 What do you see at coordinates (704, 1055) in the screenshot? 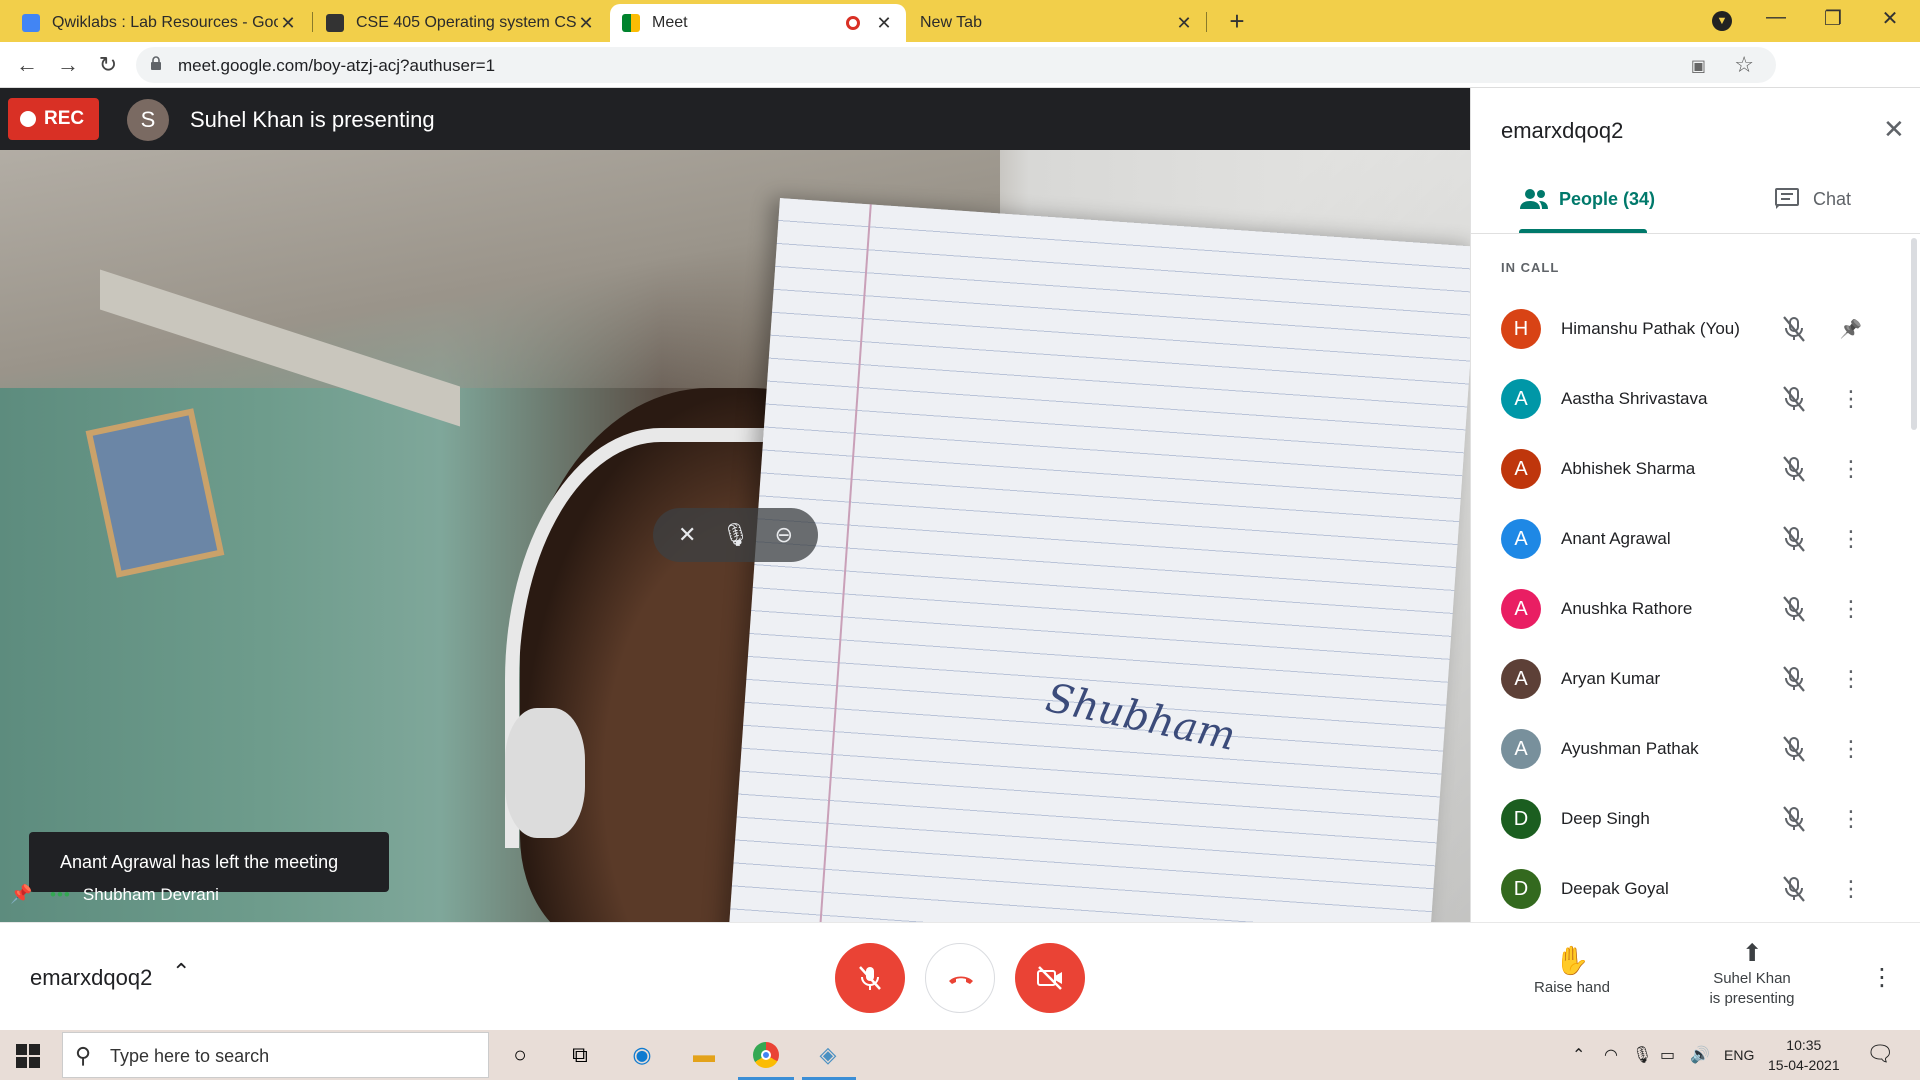
I see `file-explorer-icon: ▬` at bounding box center [704, 1055].